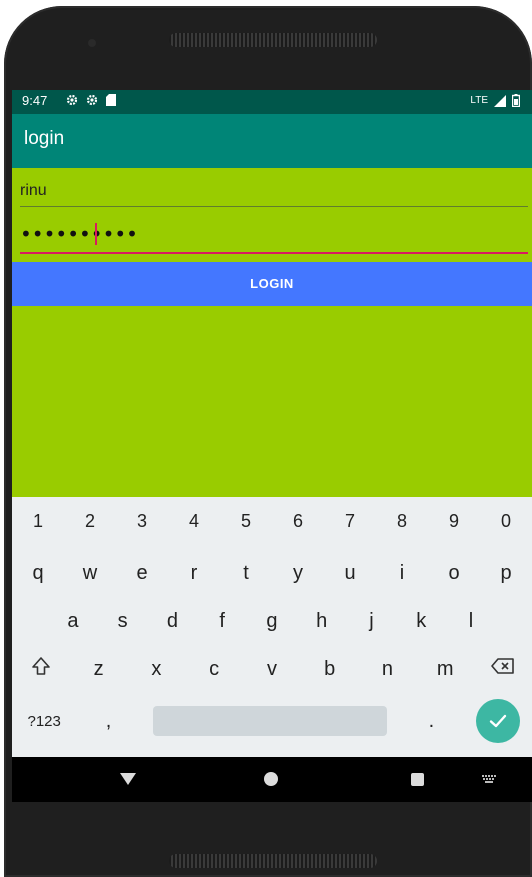  What do you see at coordinates (454, 573) in the screenshot?
I see `key-o: o` at bounding box center [454, 573].